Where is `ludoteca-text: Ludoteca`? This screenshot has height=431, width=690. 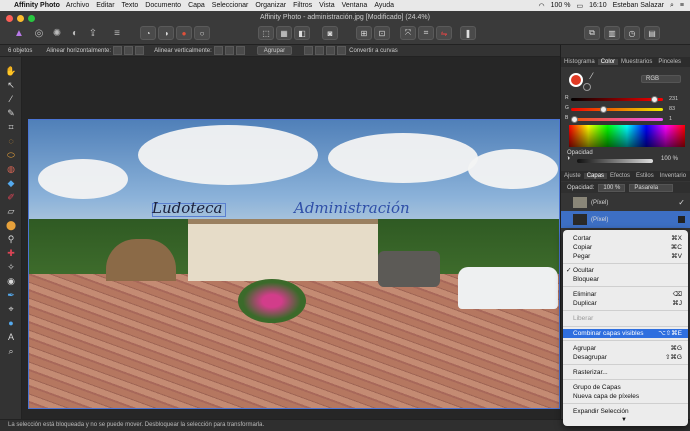
ludoteca-text: Ludoteca is located at coordinates (187, 208).